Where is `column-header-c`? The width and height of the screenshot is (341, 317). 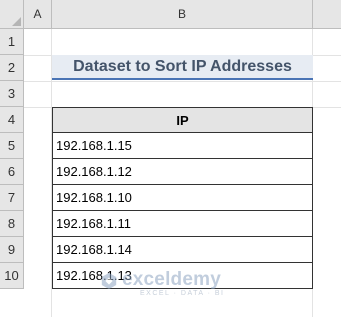
column-header-c is located at coordinates (327, 14).